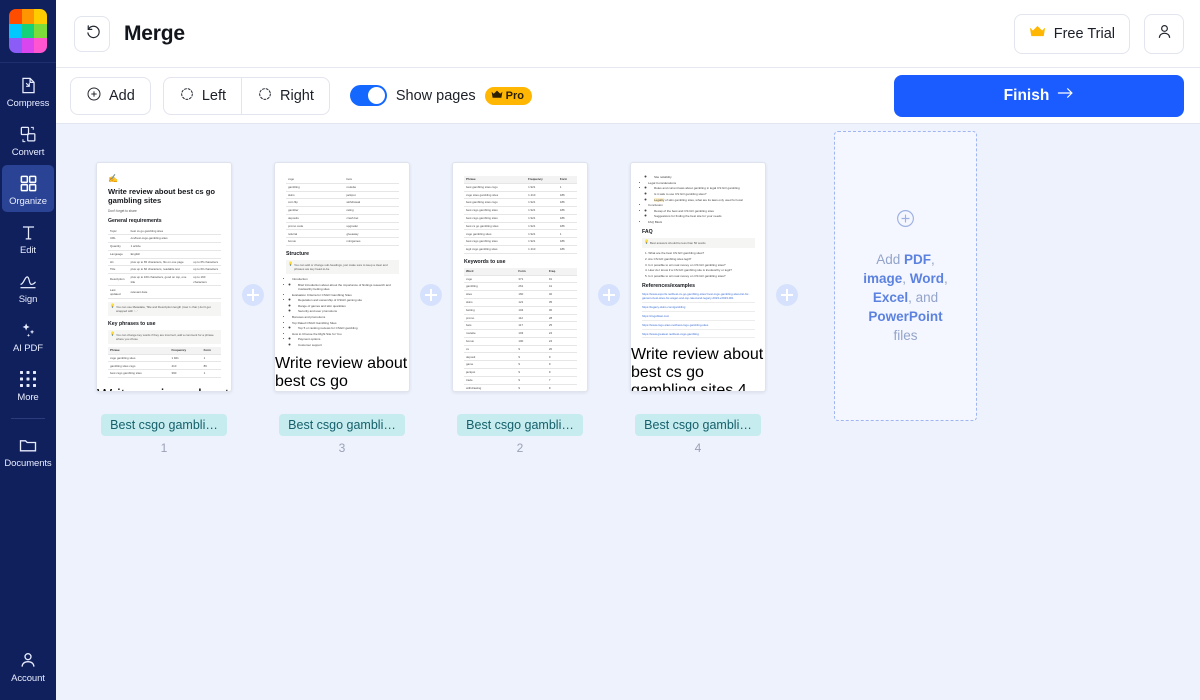 Image resolution: width=1200 pixels, height=700 pixels. What do you see at coordinates (187, 96) in the screenshot?
I see `rotate-left-icon` at bounding box center [187, 96].